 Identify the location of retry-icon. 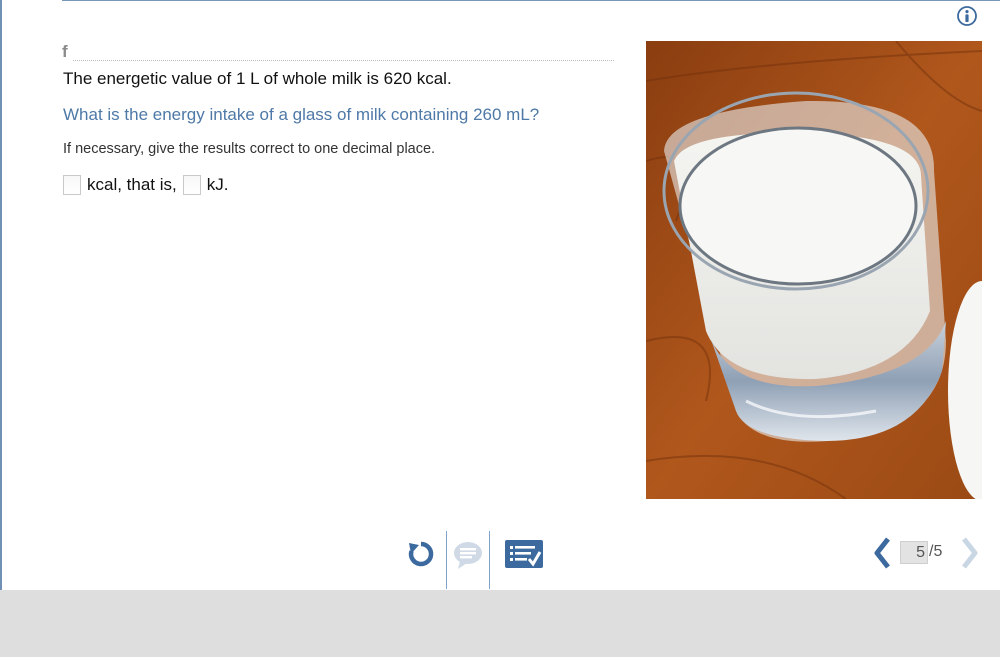
(421, 554).